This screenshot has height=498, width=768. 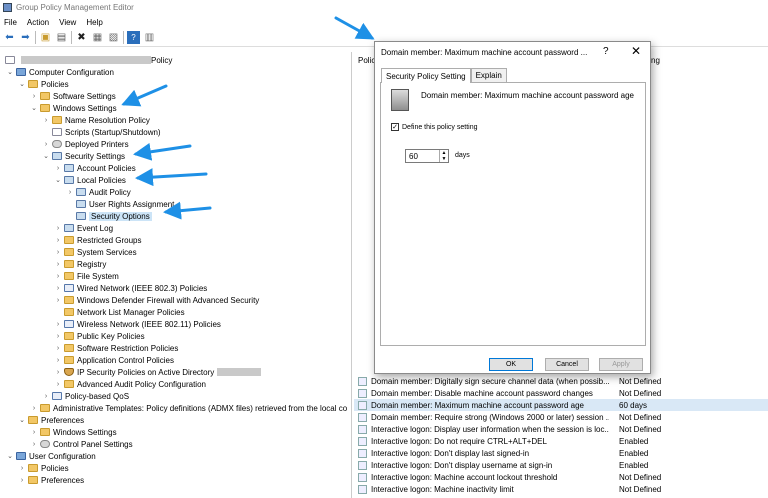 What do you see at coordinates (73, 96) in the screenshot?
I see `tree-item-software-settings: › Software Settings` at bounding box center [73, 96].